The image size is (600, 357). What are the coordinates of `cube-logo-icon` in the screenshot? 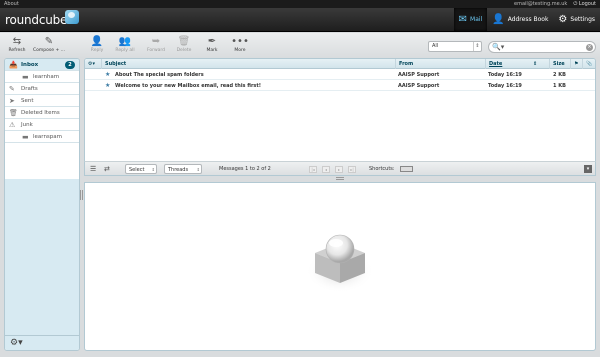 It's located at (72, 17).